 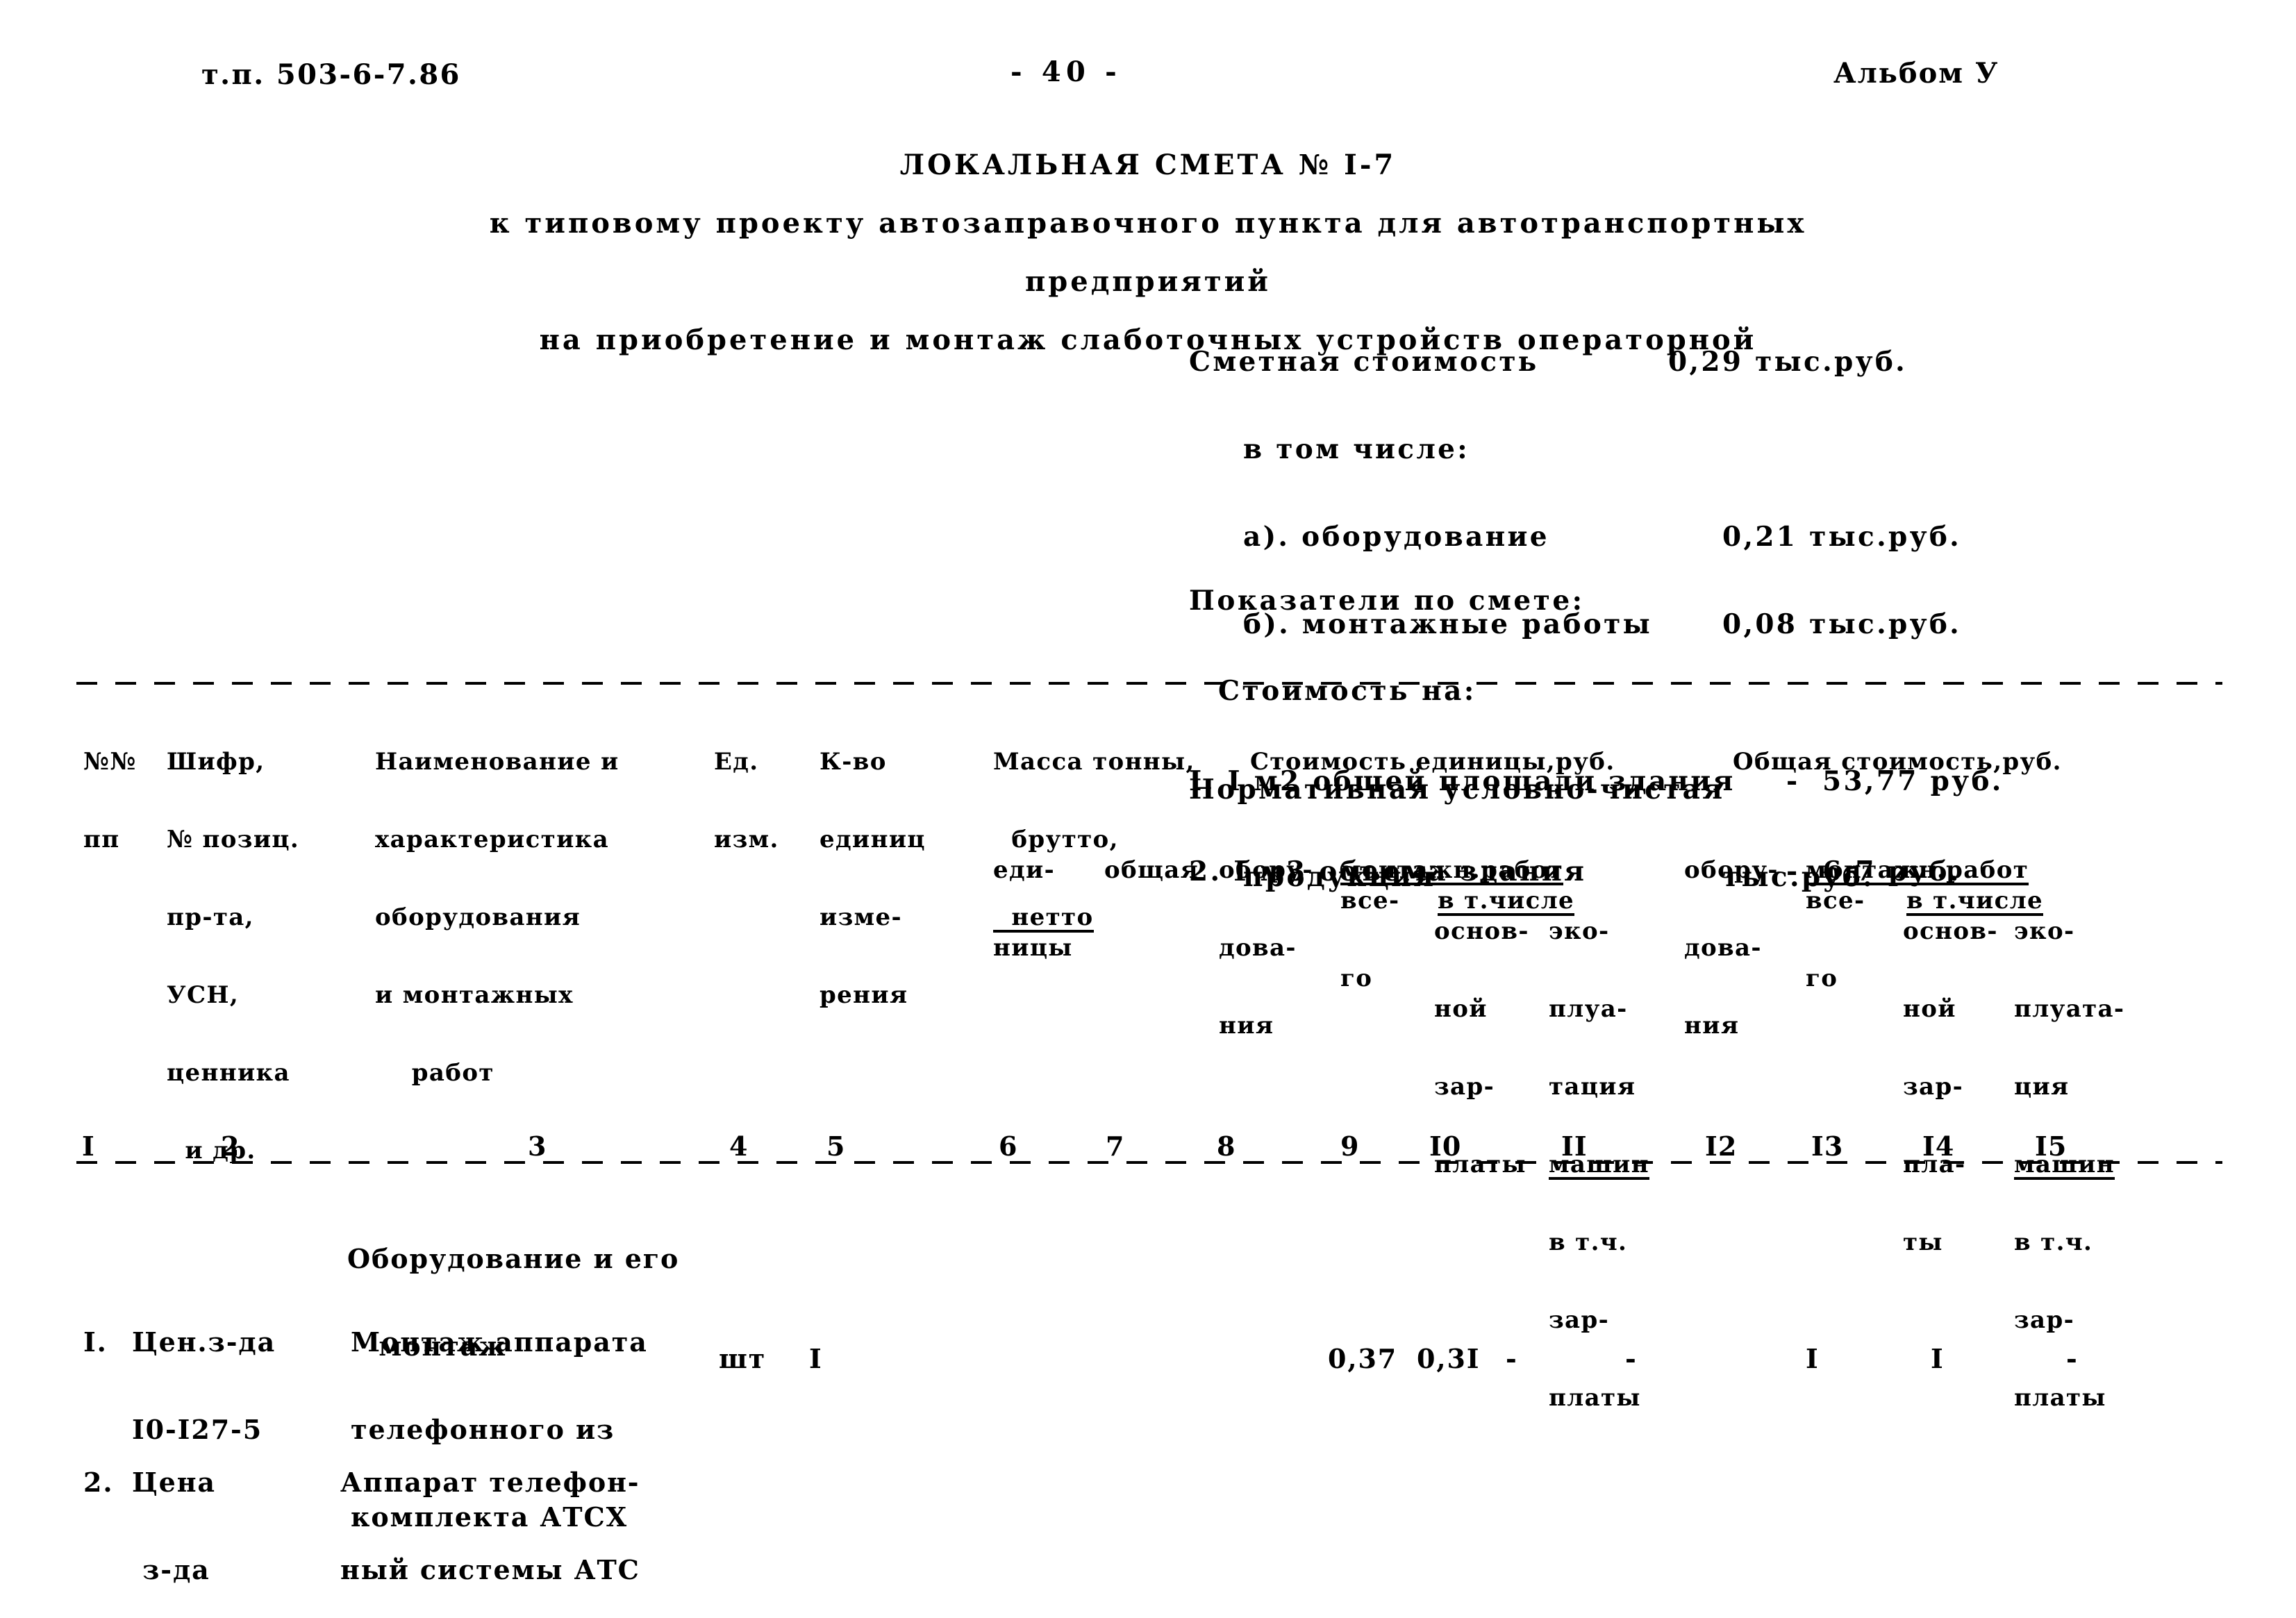 I want to click on table-header-unit-cost-group: Стоимость единицы,руб., so click(x=1432, y=753).